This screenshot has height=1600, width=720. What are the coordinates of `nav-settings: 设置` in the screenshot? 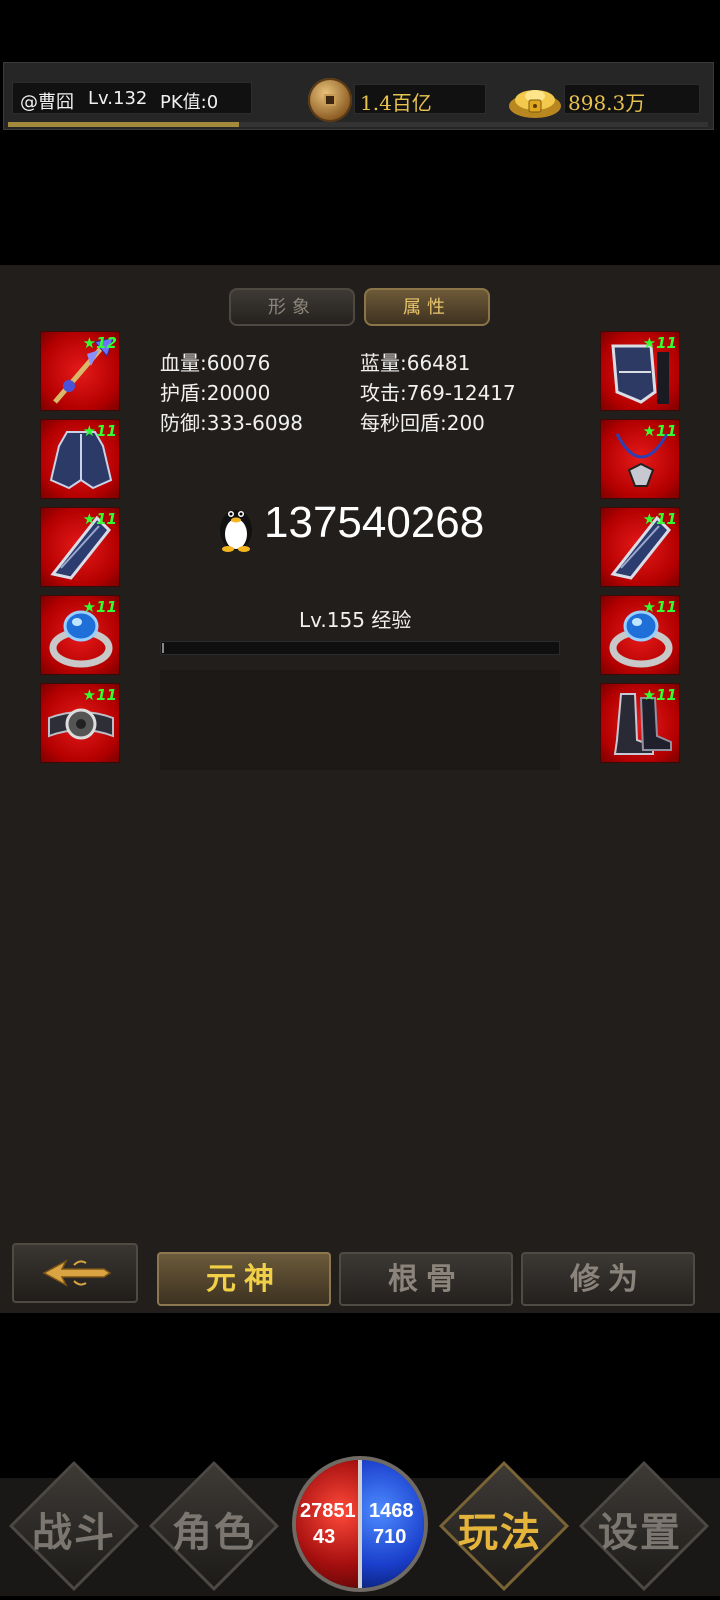 It's located at (640, 1529).